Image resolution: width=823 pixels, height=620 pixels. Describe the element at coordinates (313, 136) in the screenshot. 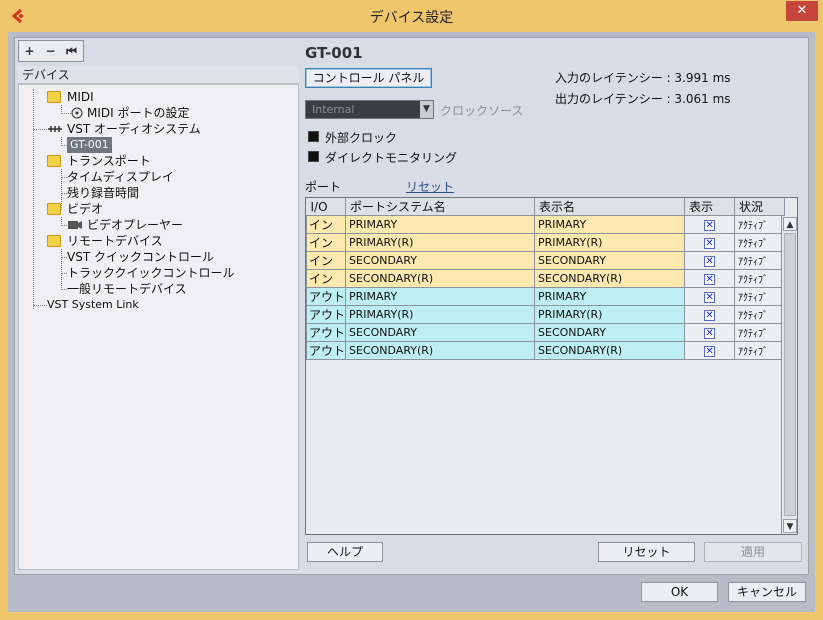

I see `external-clock-checkbox` at that location.